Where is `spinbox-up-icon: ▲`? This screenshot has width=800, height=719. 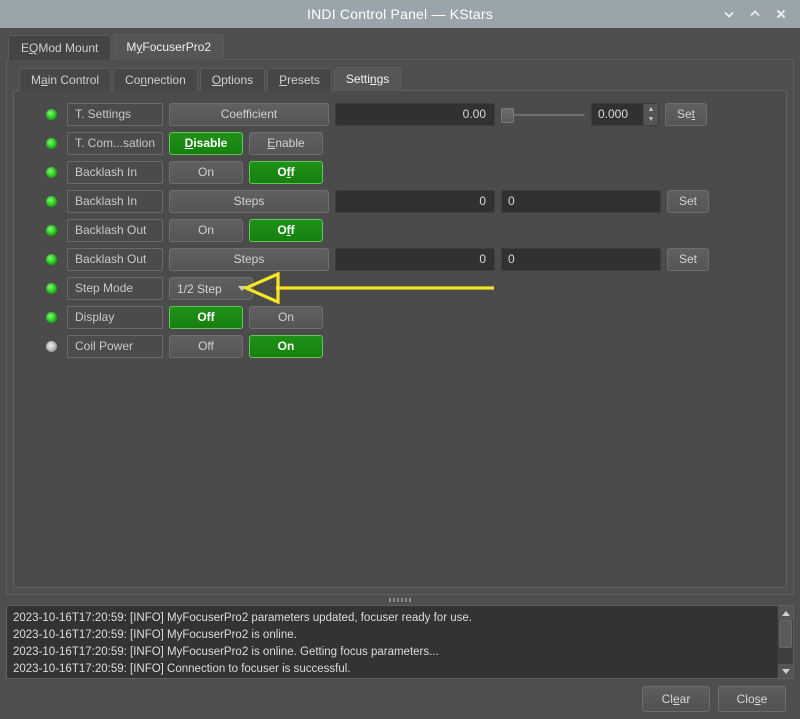
spinbox-up-icon: ▲ is located at coordinates (651, 109).